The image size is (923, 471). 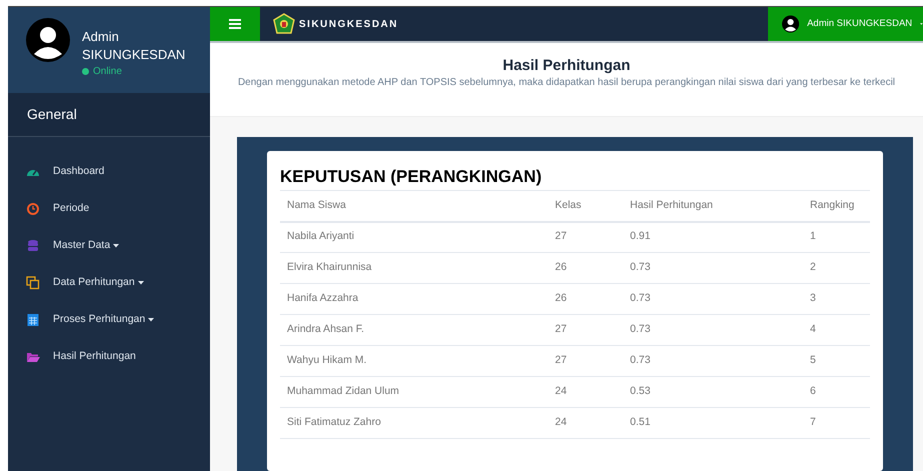 I want to click on table-cell: Hanifa Azzahra, so click(x=414, y=299).